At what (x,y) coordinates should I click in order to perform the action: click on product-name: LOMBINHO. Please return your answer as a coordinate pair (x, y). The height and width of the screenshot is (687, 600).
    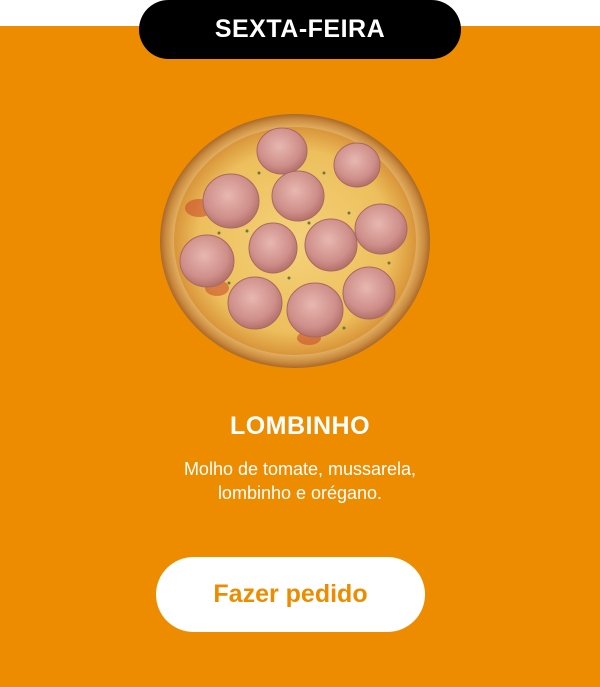
    Looking at the image, I should click on (300, 426).